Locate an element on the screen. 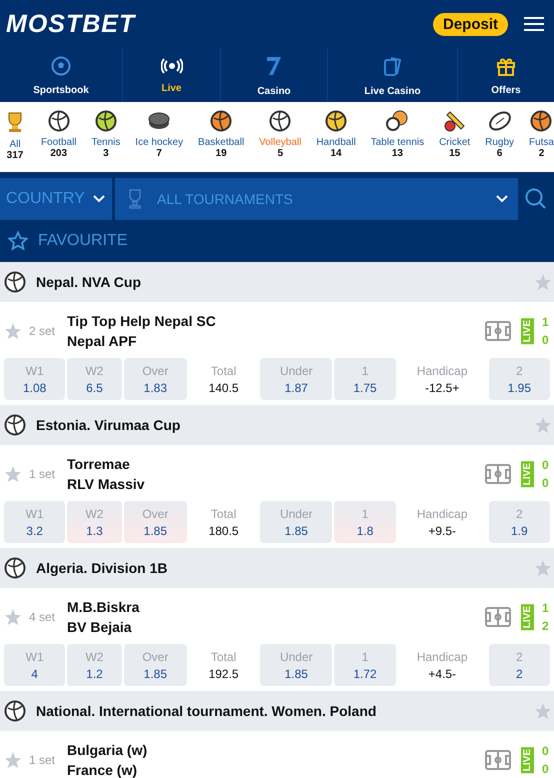  odds-button: Over 1.83 is located at coordinates (155, 379).